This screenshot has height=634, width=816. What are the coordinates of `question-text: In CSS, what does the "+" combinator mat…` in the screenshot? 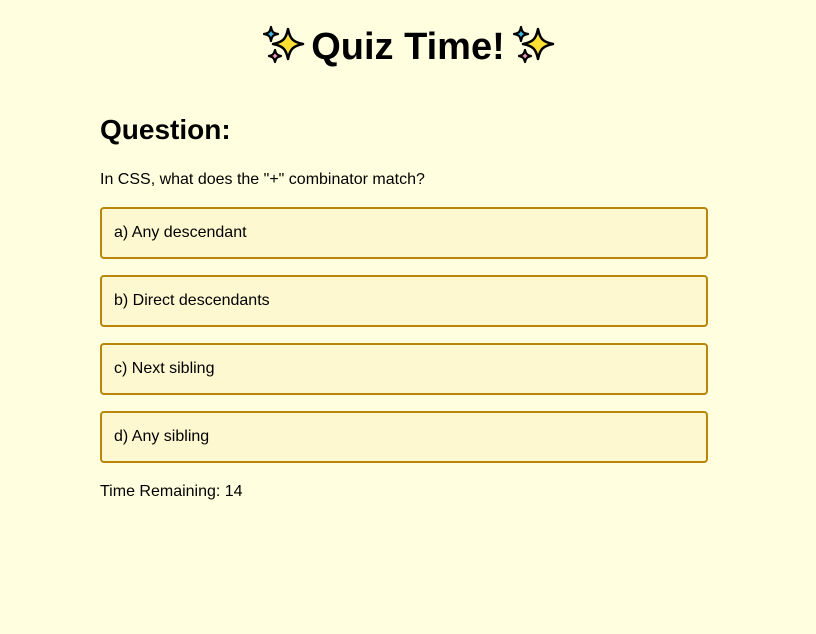 It's located at (262, 179).